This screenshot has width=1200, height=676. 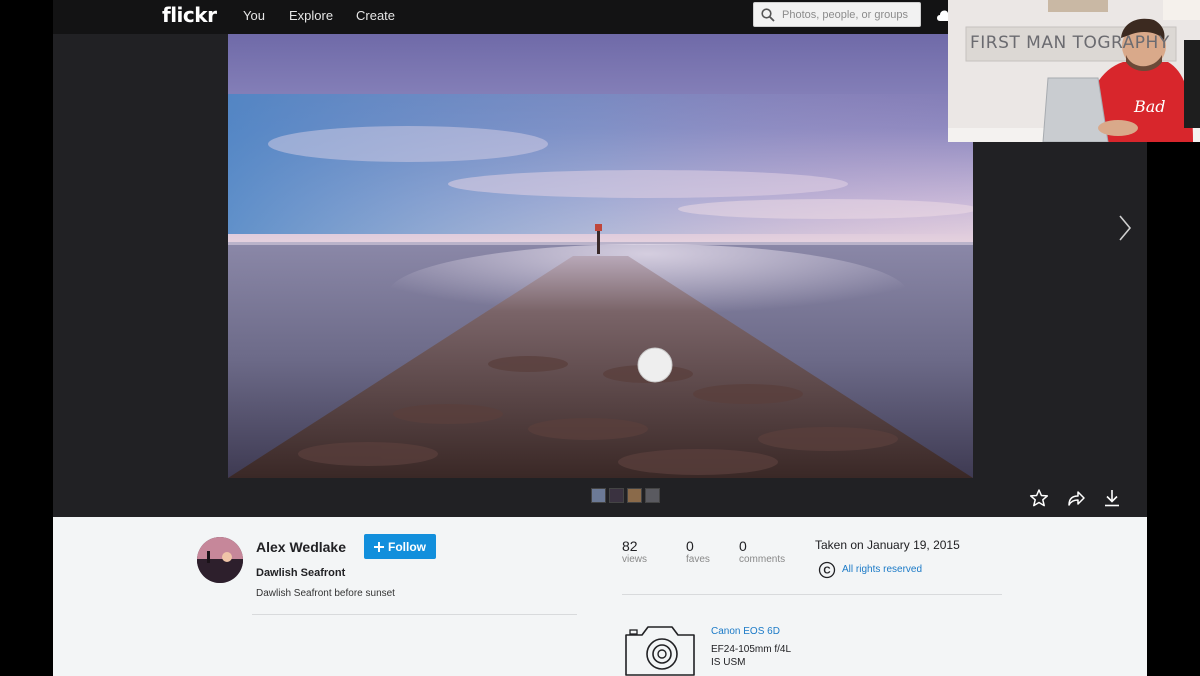 I want to click on stat-value: 82, so click(x=630, y=546).